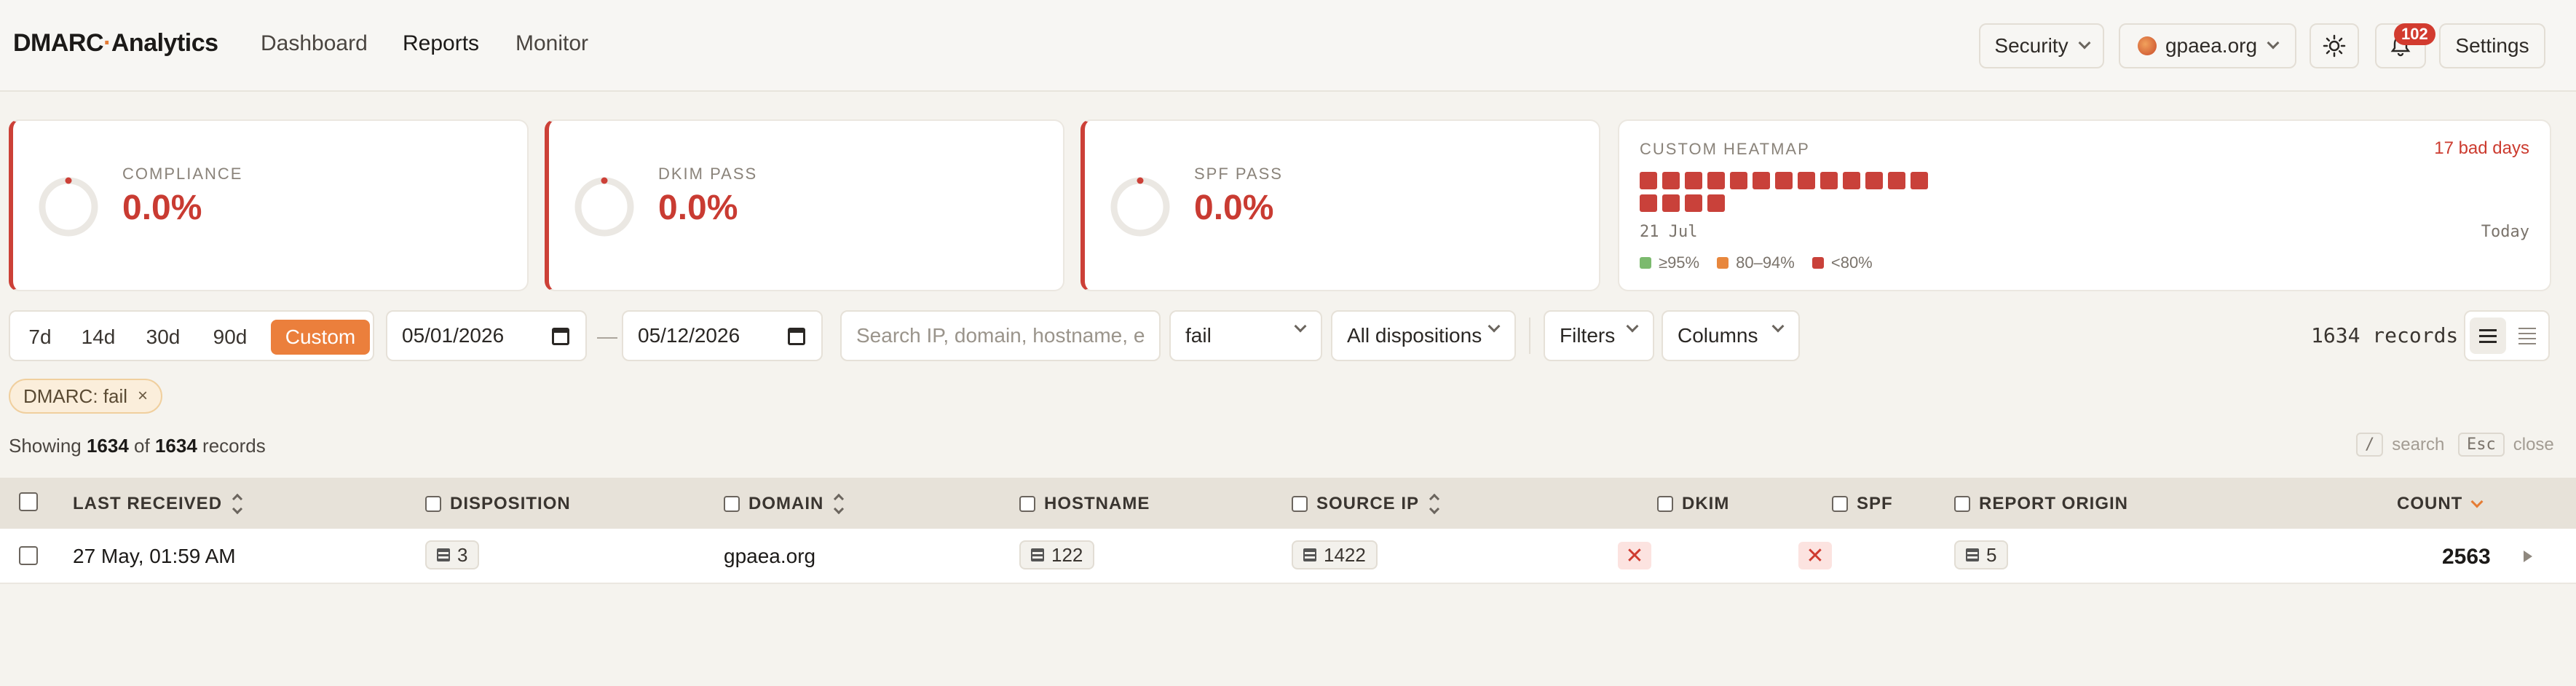 Image resolution: width=2576 pixels, height=686 pixels. Describe the element at coordinates (2419, 444) in the screenshot. I see `shortcut-label: search` at that location.